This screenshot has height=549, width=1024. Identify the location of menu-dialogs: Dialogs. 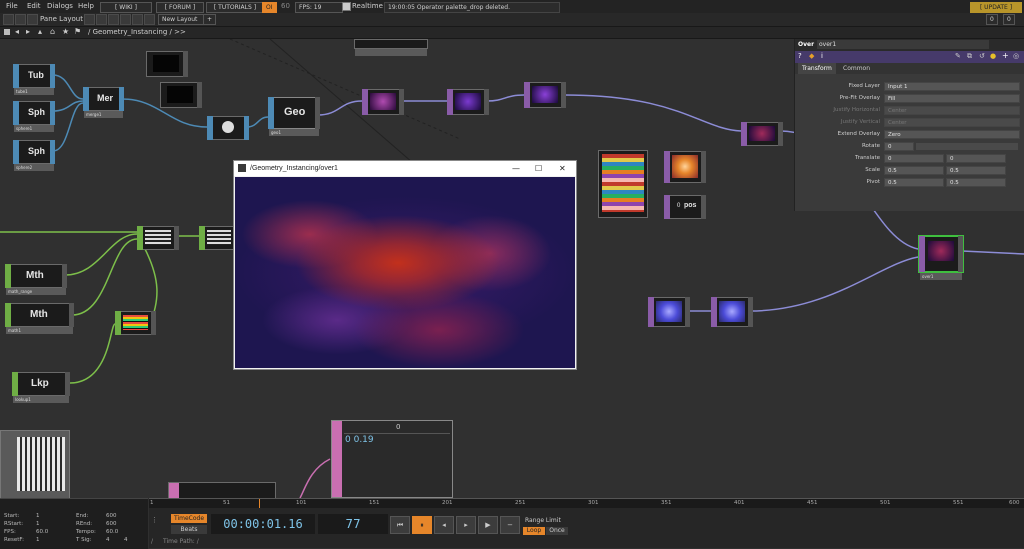
(60, 6).